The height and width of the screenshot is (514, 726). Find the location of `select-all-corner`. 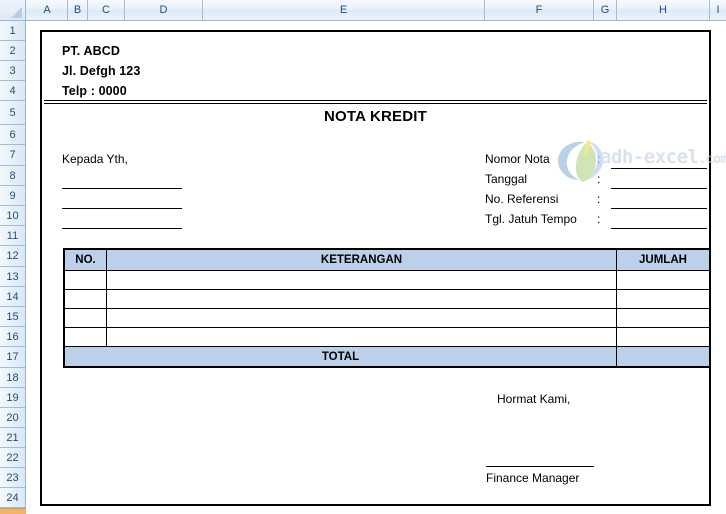

select-all-corner is located at coordinates (13, 10).